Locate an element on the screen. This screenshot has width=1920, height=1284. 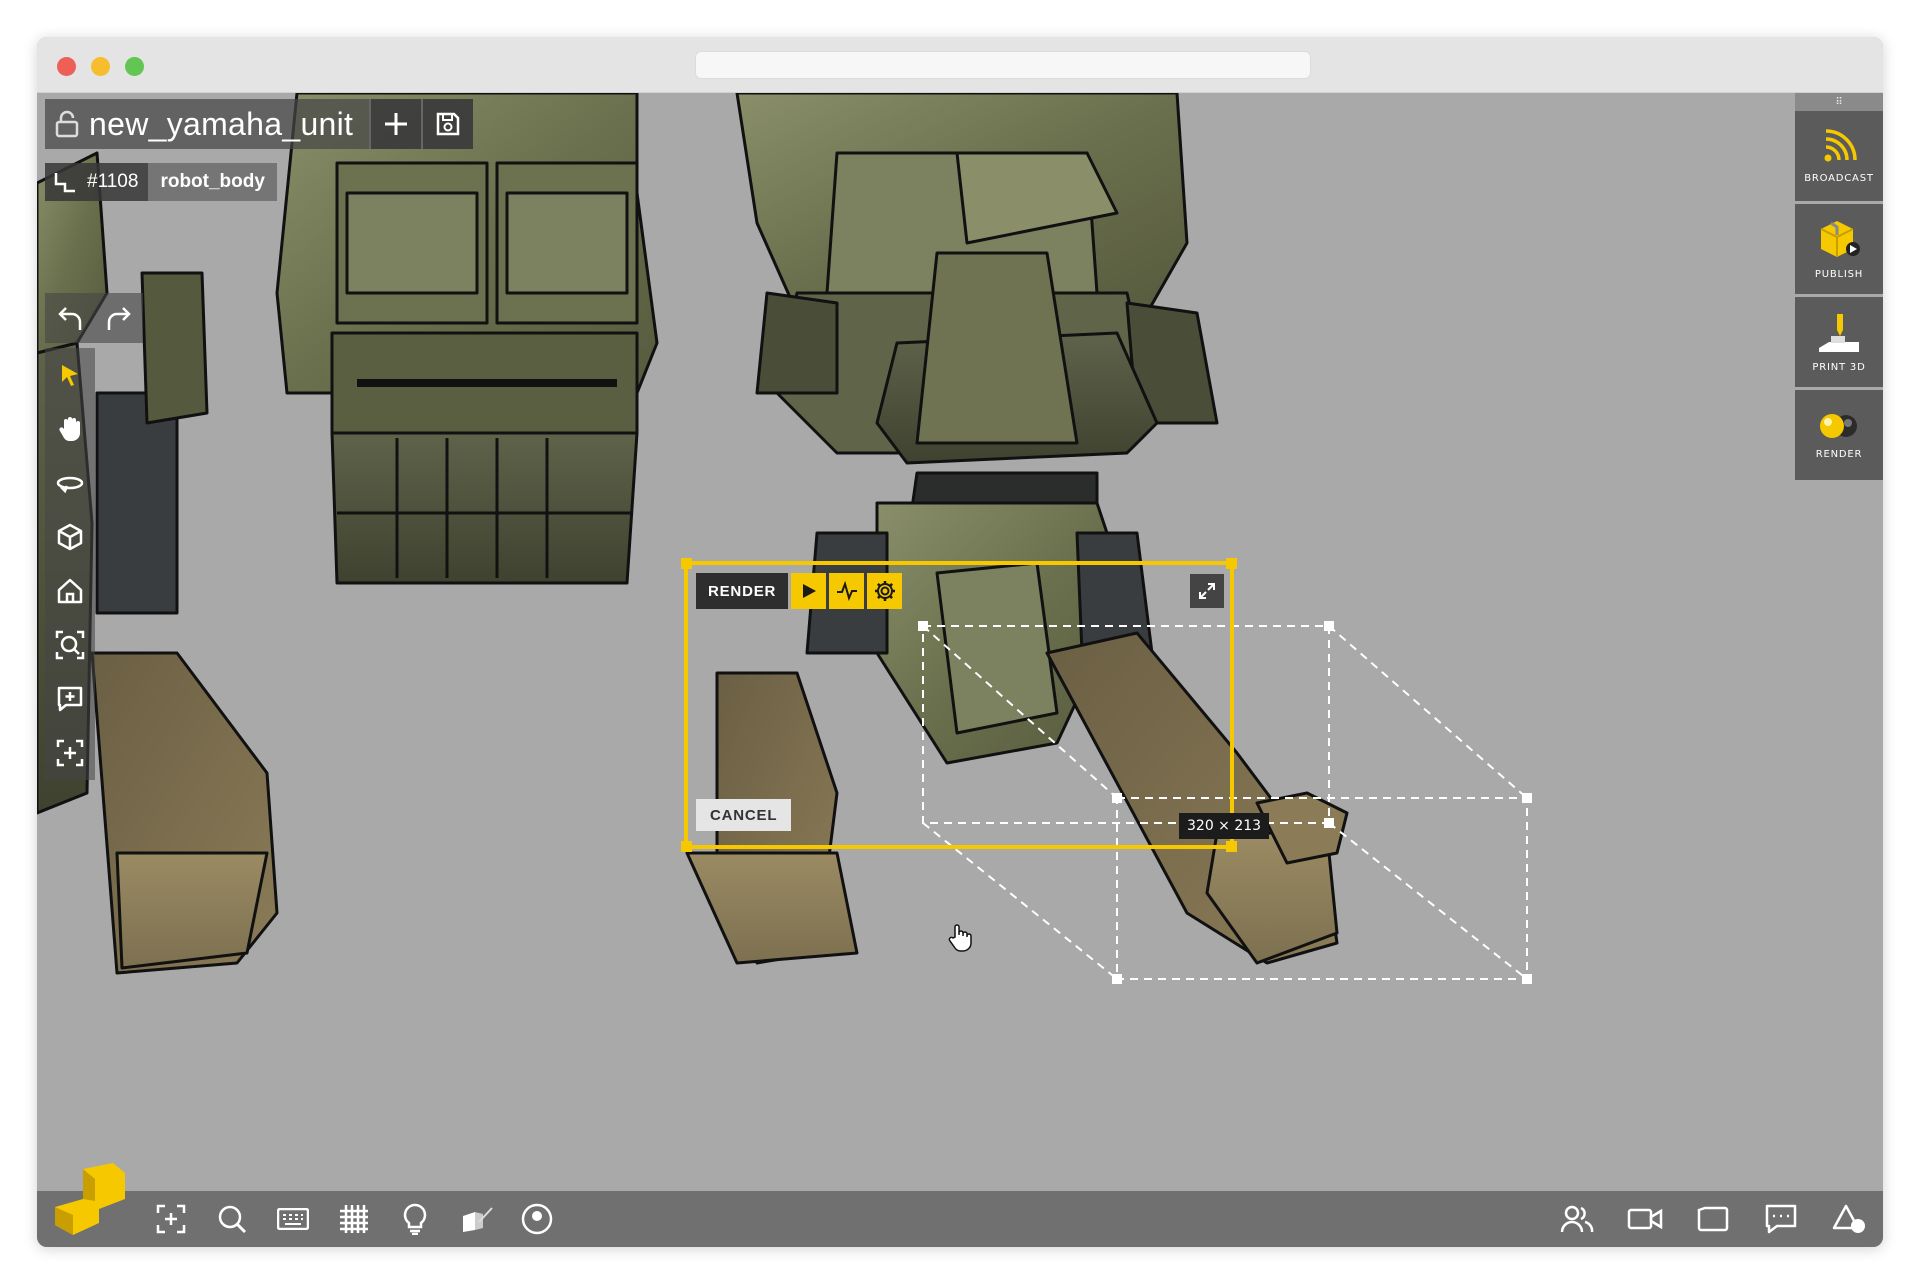
breadcrumb-parent: #1108 is located at coordinates (97, 182).